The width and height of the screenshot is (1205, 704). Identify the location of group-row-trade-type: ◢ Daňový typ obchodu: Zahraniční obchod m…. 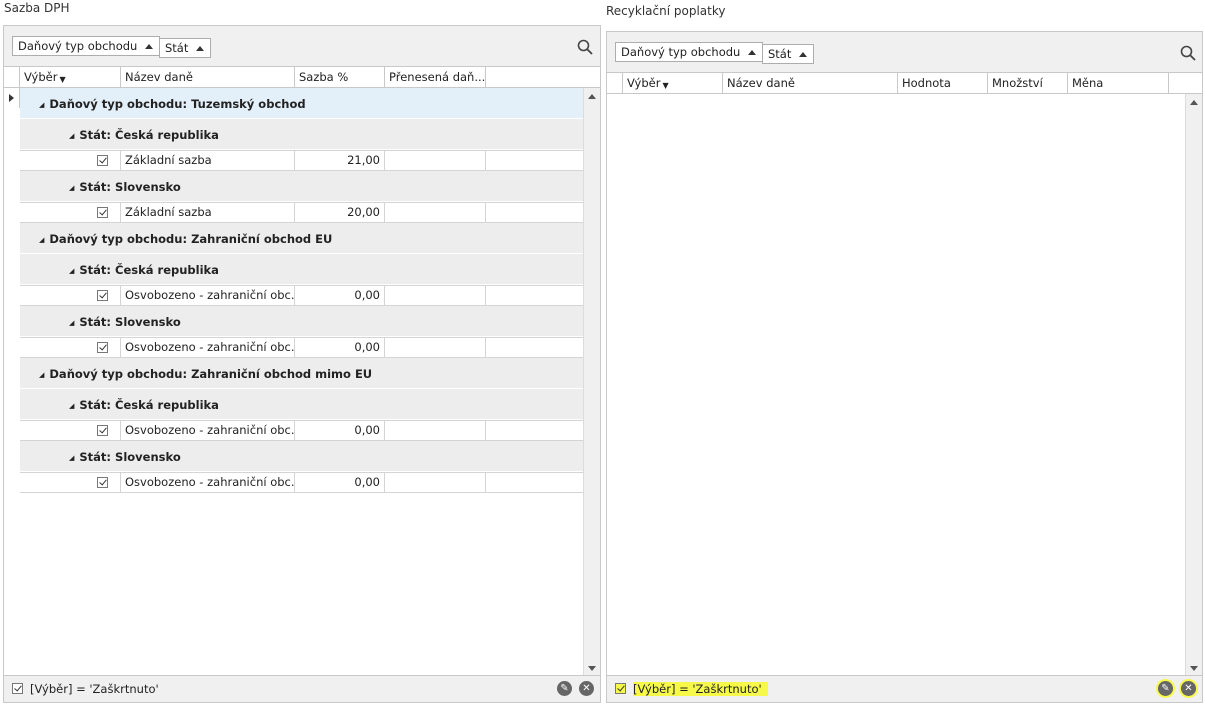
(301, 373).